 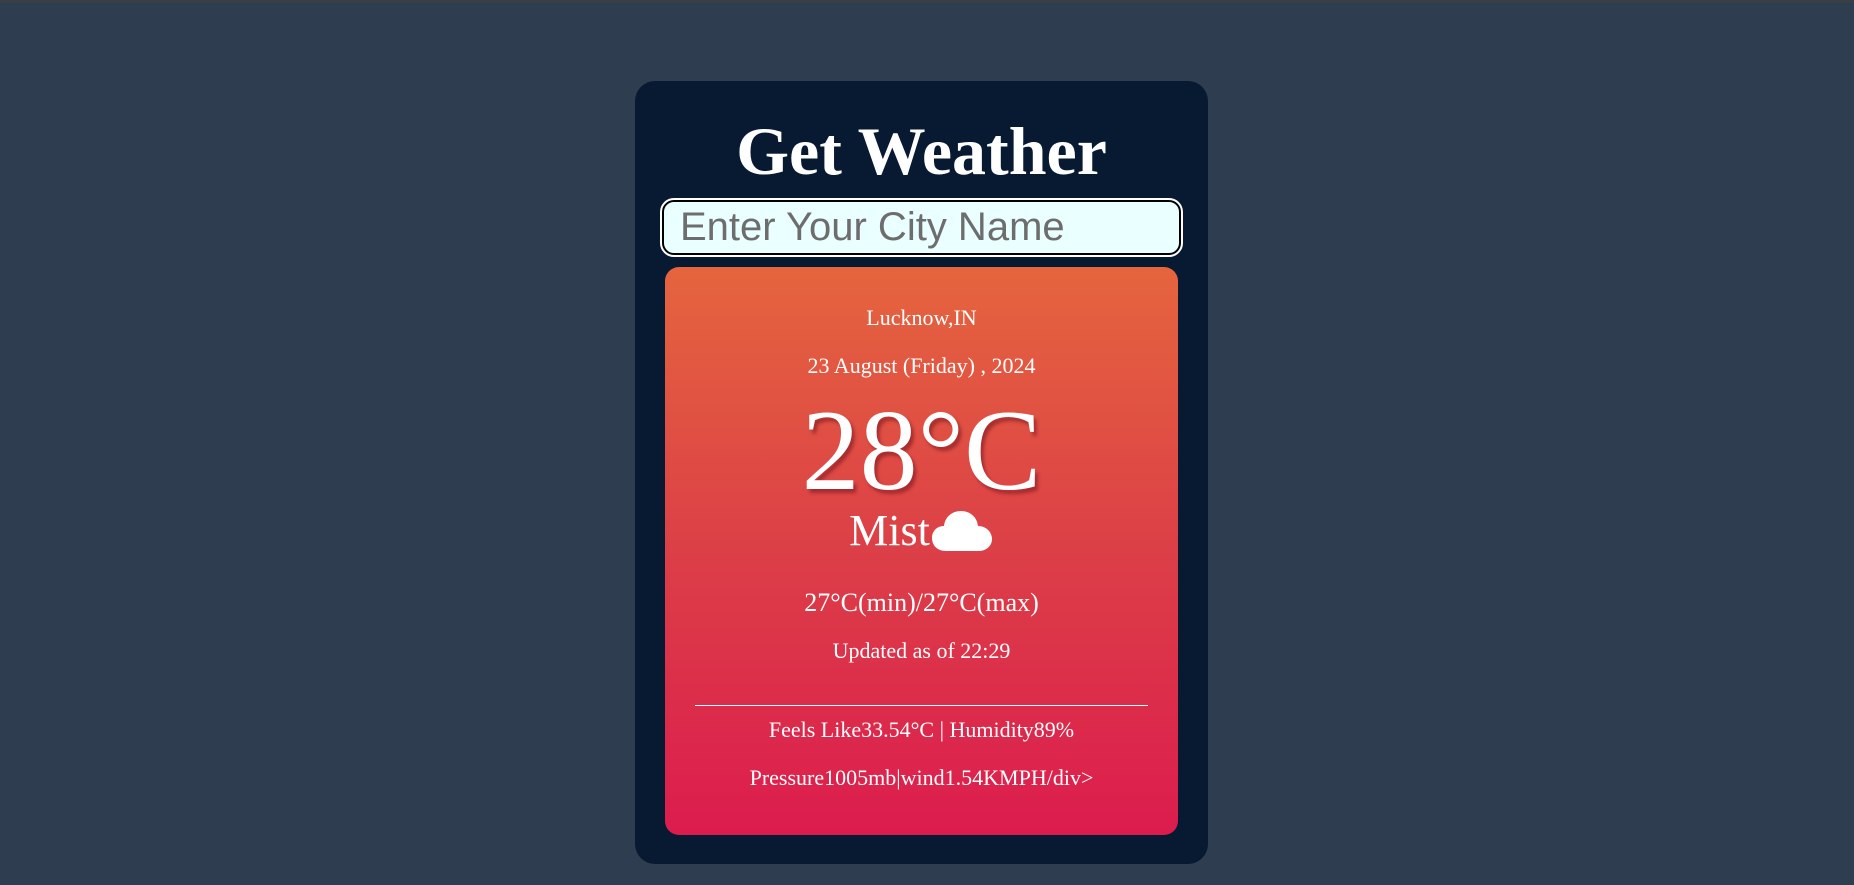 I want to click on current-temperature: 28°C, so click(x=921, y=451).